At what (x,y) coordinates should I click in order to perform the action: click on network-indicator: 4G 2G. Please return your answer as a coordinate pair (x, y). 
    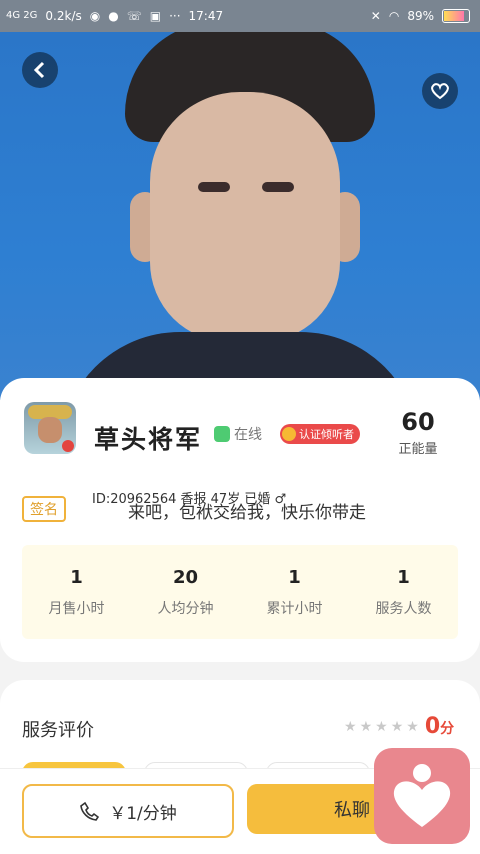
    Looking at the image, I should click on (22, 15).